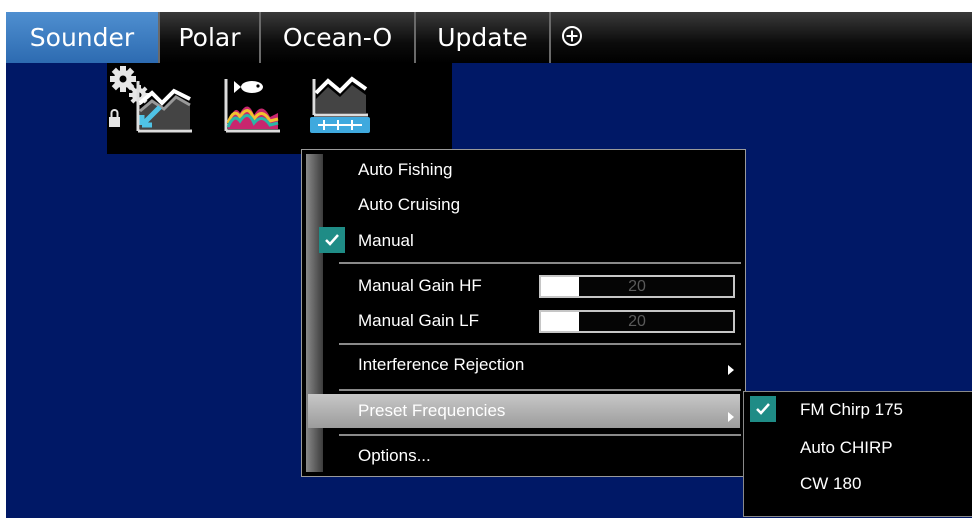 The width and height of the screenshot is (976, 523). What do you see at coordinates (252, 105) in the screenshot?
I see `fish-echo-icon` at bounding box center [252, 105].